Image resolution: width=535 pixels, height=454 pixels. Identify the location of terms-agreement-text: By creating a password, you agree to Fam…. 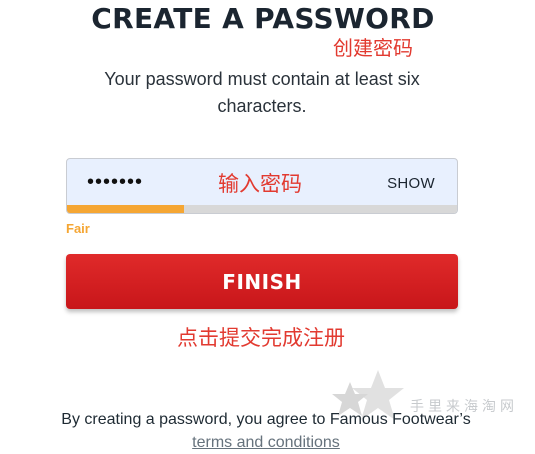
(266, 431).